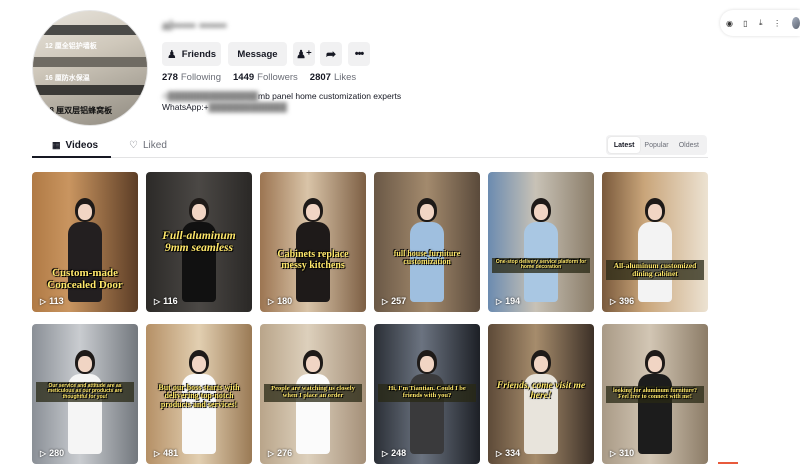 The width and height of the screenshot is (800, 466). I want to click on tab-liked: ♡ Liked, so click(148, 145).